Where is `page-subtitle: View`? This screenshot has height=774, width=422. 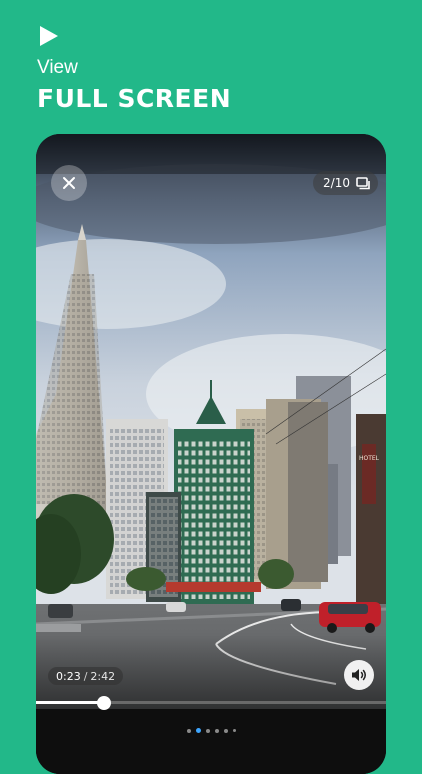
page-subtitle: View is located at coordinates (57, 67).